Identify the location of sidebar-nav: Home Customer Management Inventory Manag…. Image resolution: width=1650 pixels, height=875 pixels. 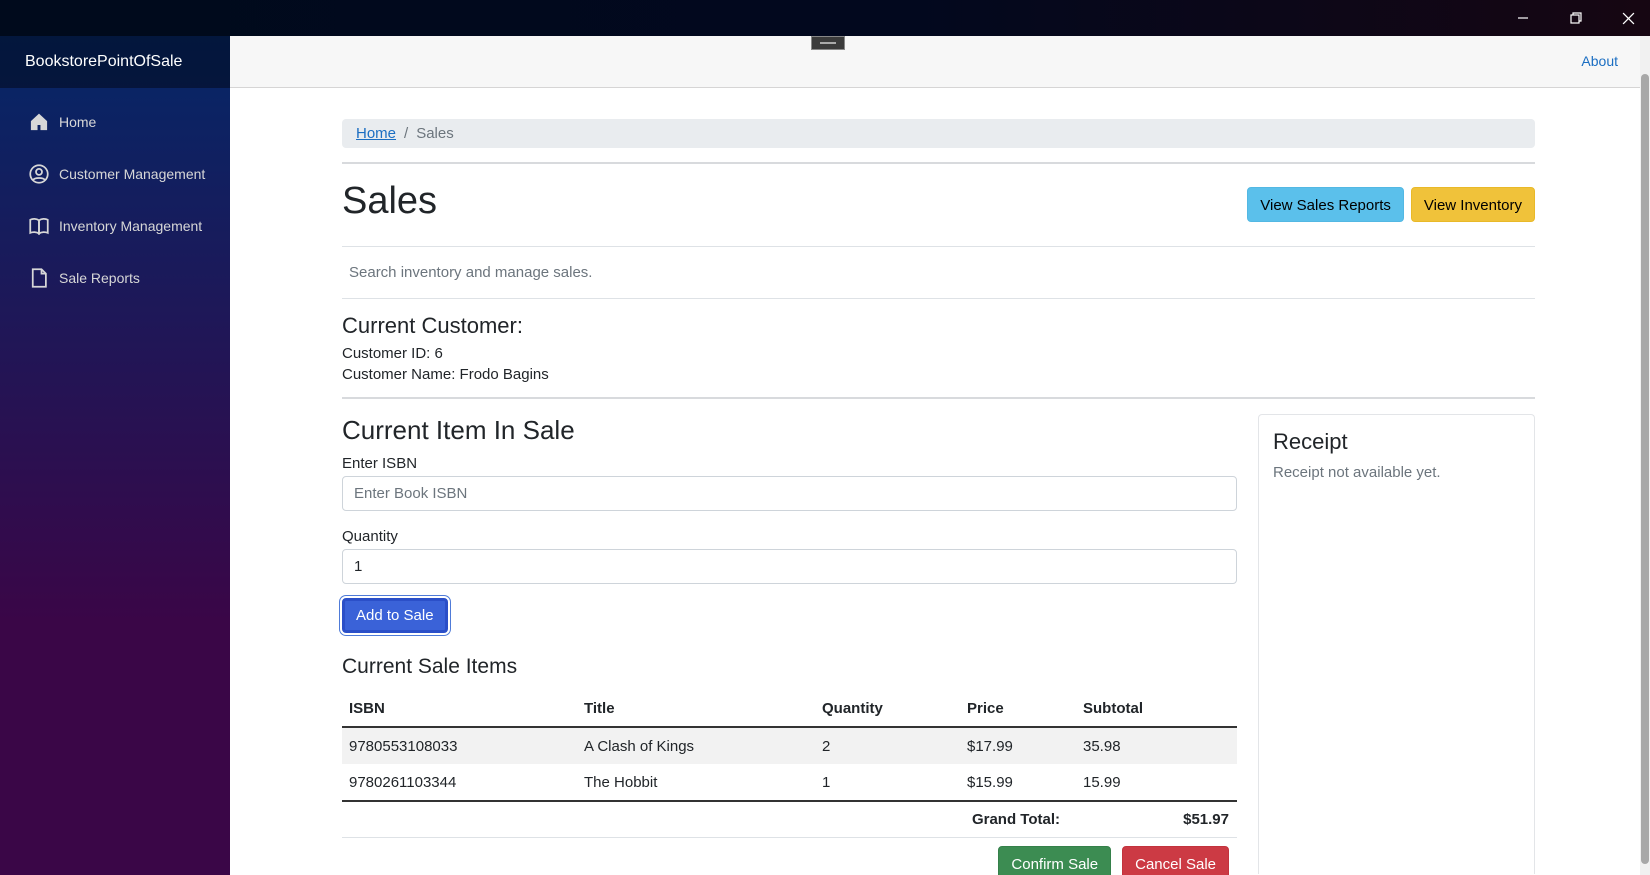
(115, 196).